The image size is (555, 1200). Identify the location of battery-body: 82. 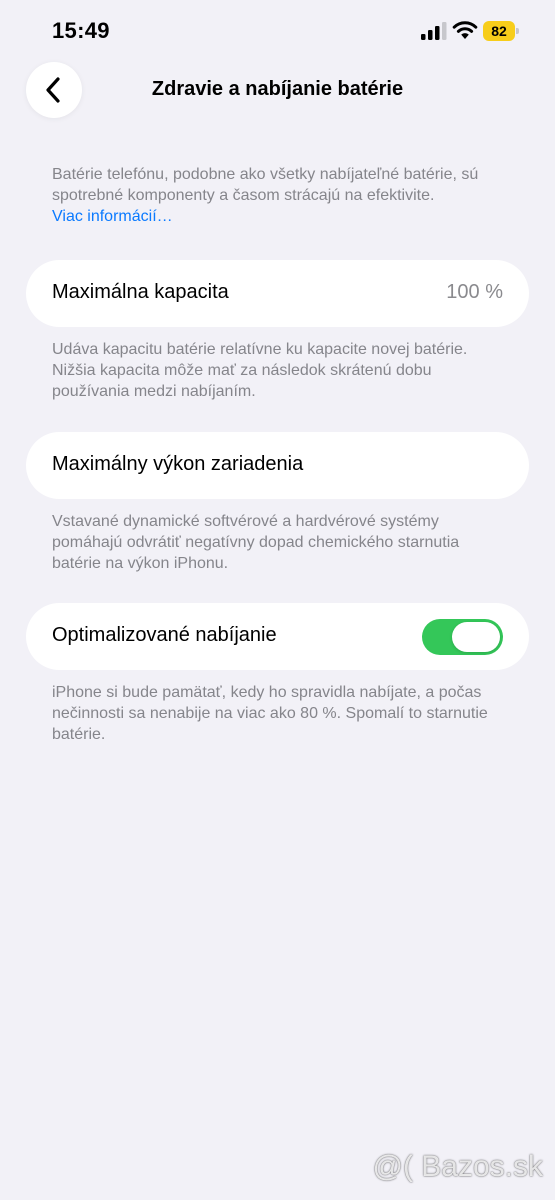
(499, 31).